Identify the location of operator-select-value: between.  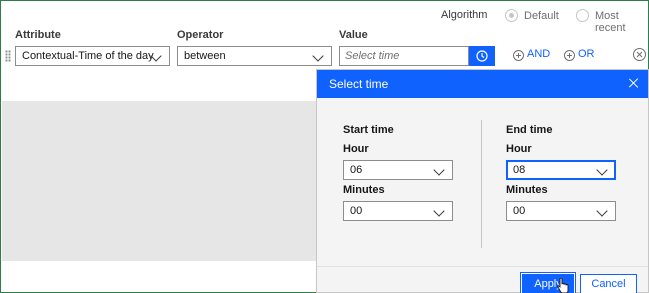
(205, 56).